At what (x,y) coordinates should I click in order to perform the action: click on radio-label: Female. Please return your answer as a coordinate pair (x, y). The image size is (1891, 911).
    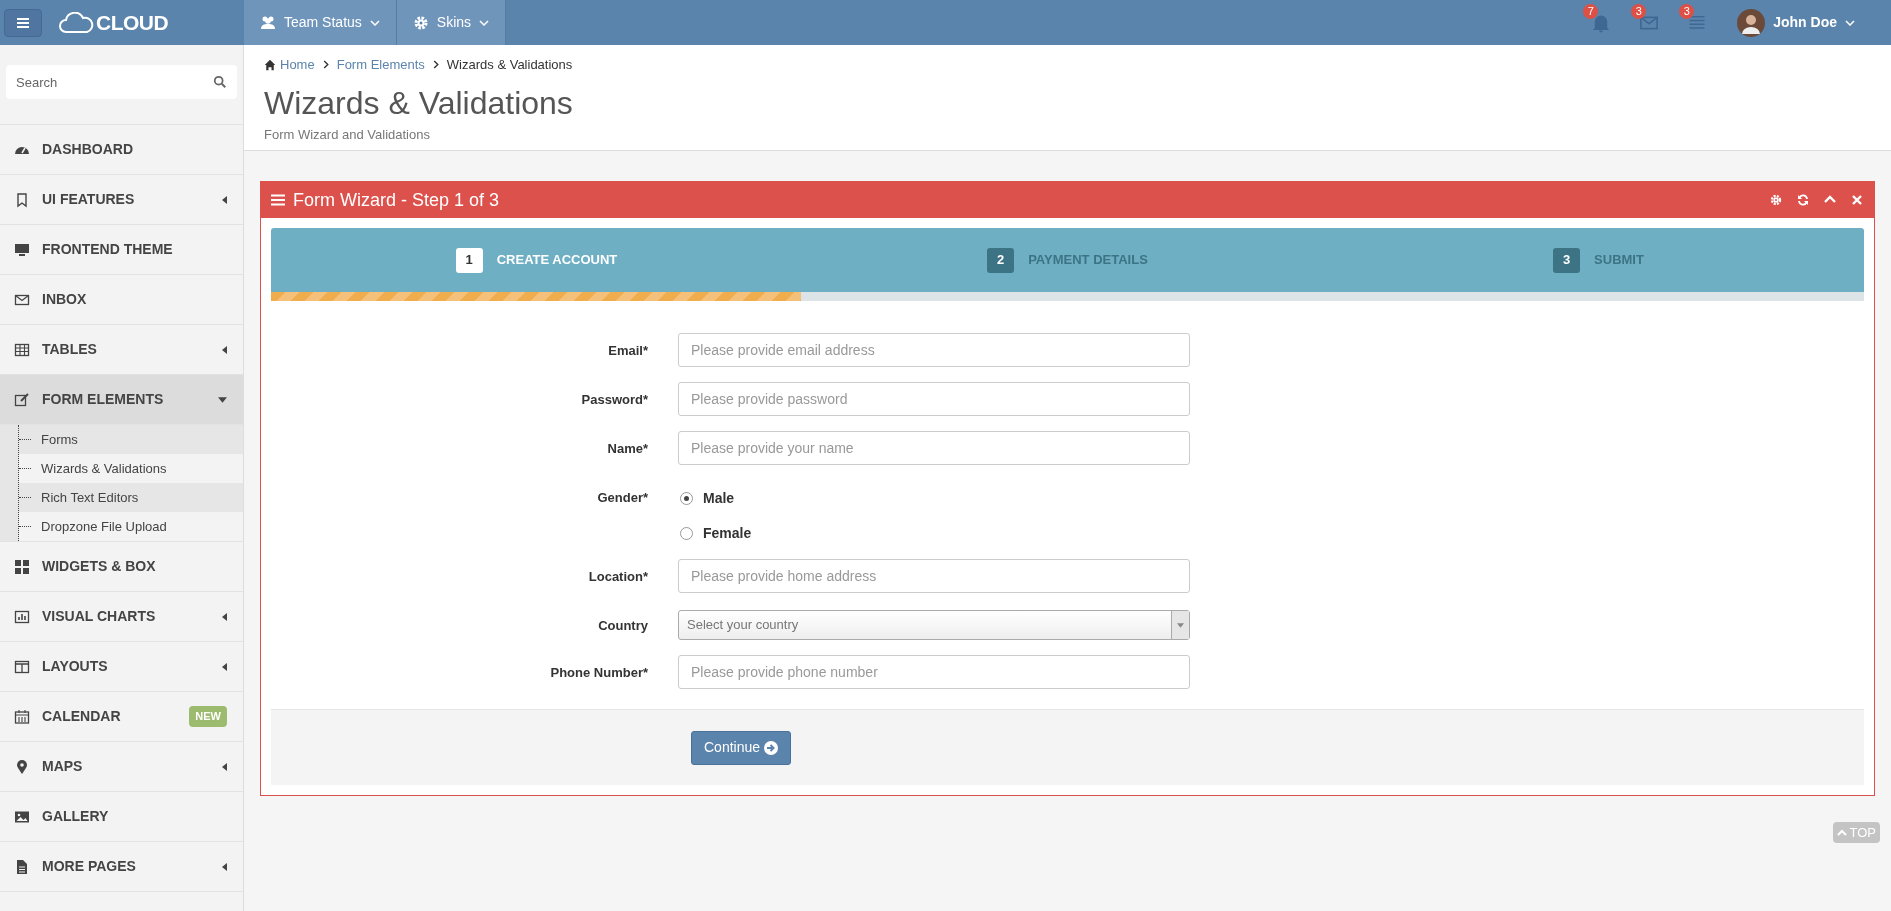
    Looking at the image, I should click on (727, 533).